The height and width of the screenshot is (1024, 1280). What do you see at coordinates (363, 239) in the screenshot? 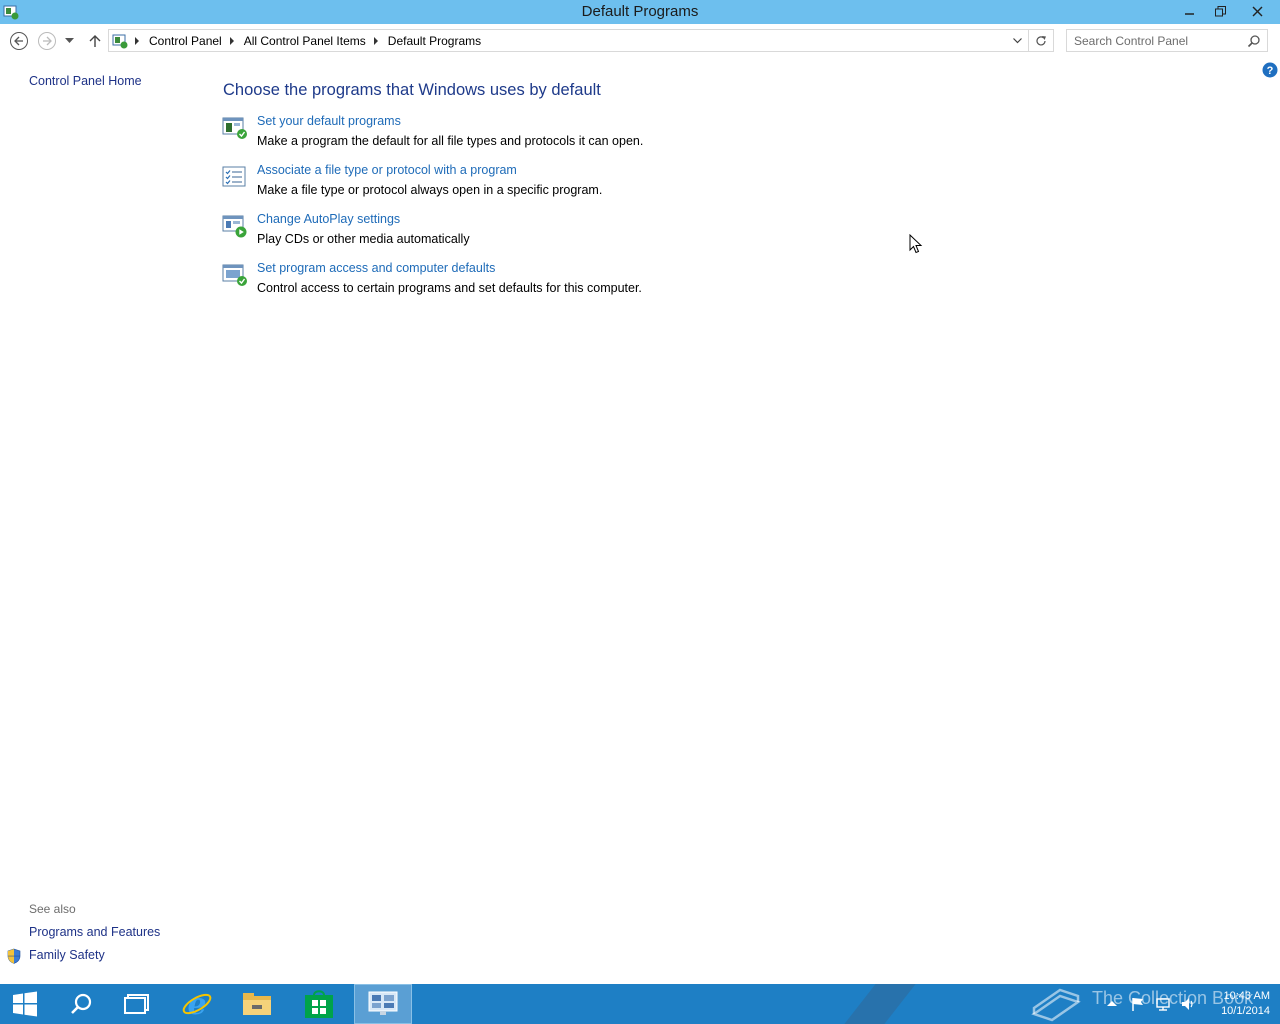
I see `change-autoplay-description: Play CDs or other media automatically` at bounding box center [363, 239].